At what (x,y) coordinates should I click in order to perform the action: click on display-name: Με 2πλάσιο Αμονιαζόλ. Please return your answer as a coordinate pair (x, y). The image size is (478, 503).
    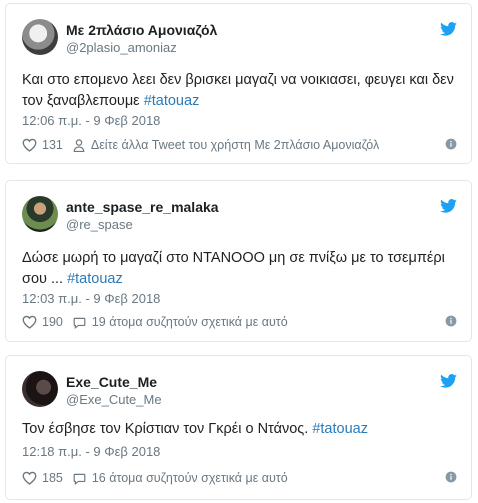
    Looking at the image, I should click on (141, 30).